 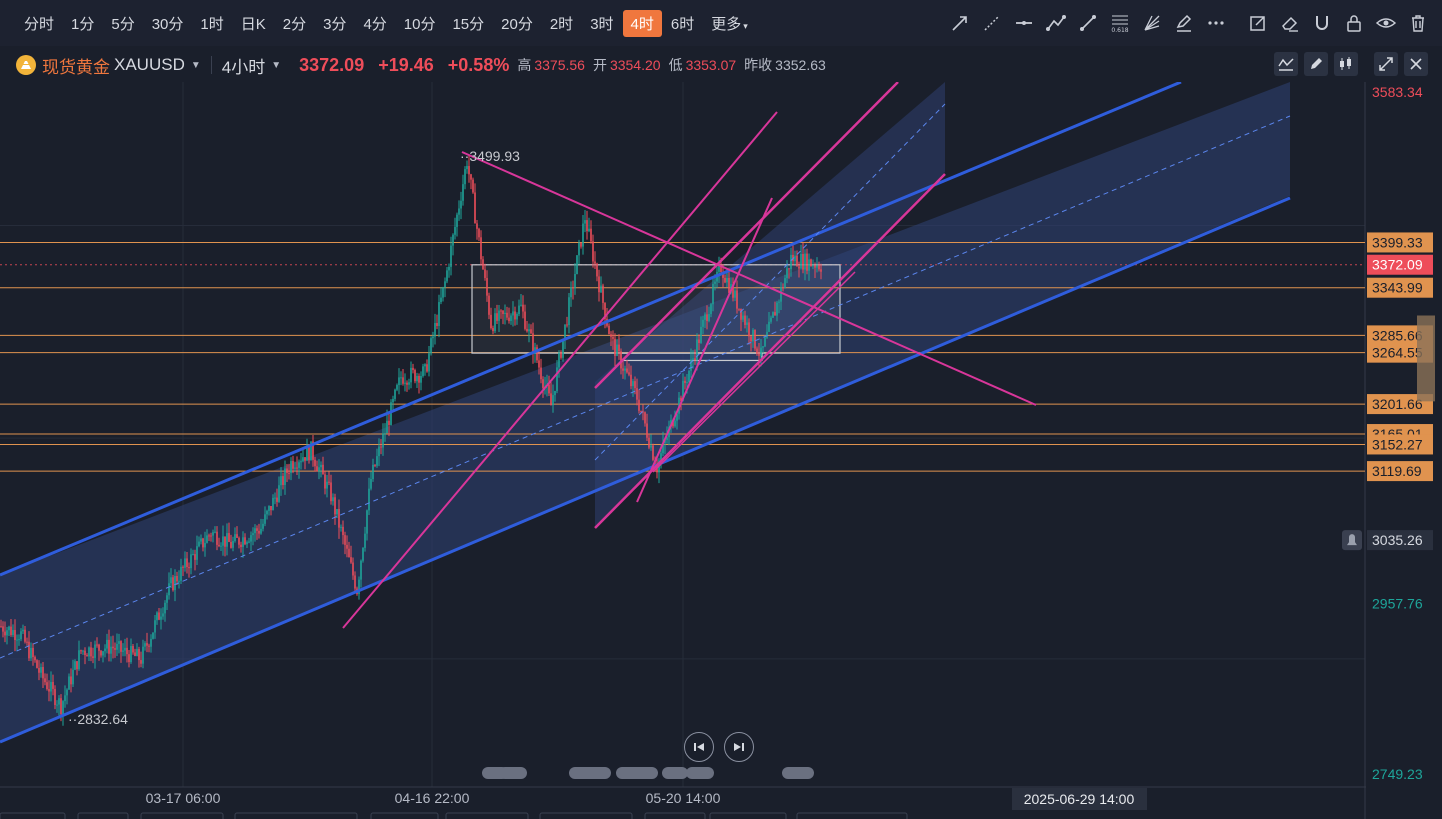 I want to click on ray-icon, so click(x=992, y=23).